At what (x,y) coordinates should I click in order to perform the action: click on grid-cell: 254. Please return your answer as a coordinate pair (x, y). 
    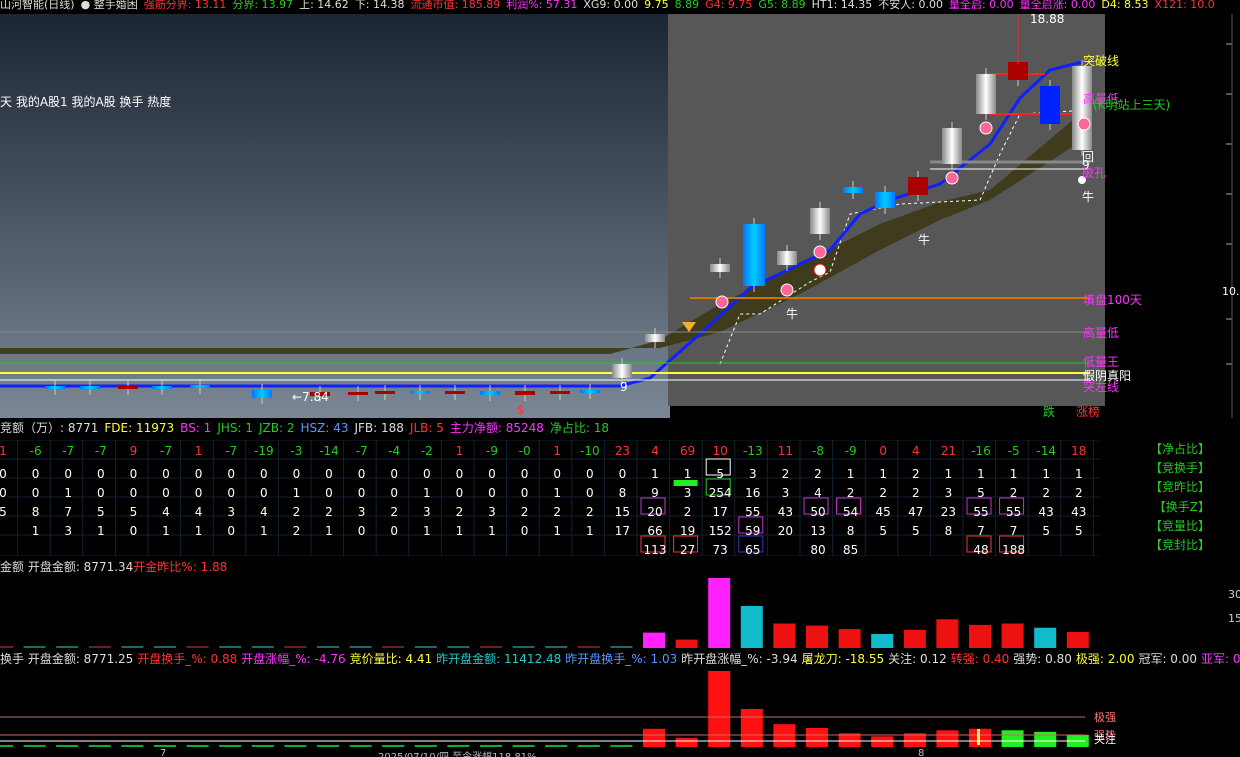
    Looking at the image, I should click on (720, 493).